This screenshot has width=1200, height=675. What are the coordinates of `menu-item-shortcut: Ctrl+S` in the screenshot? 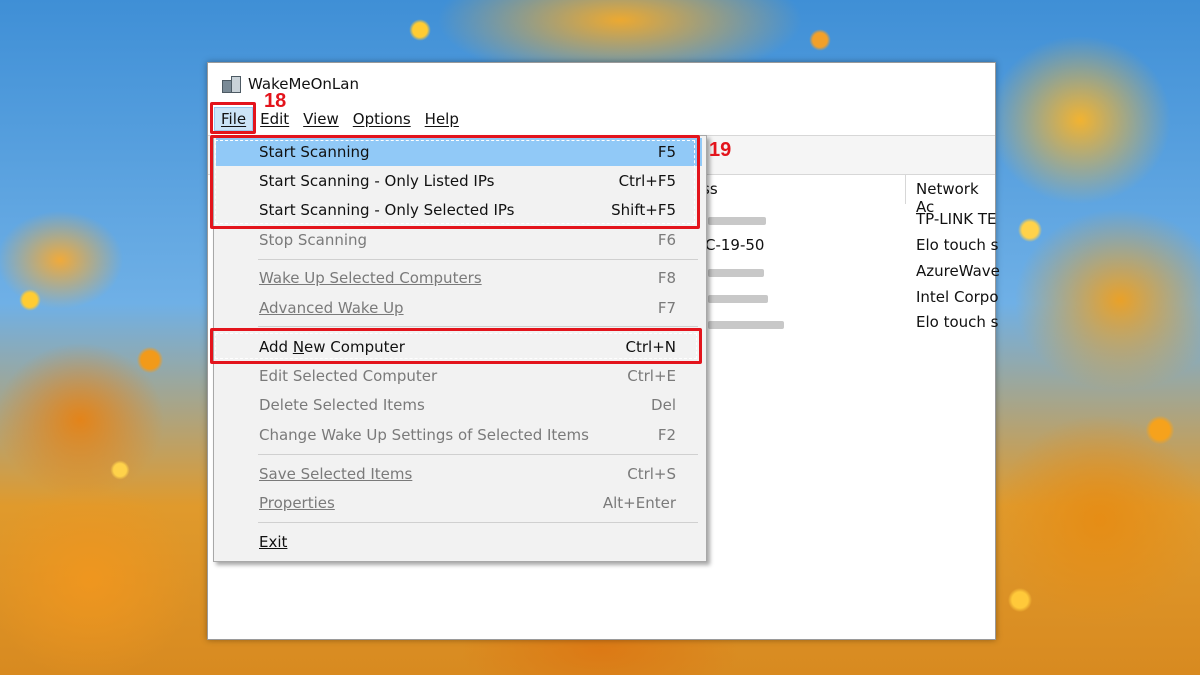 It's located at (651, 474).